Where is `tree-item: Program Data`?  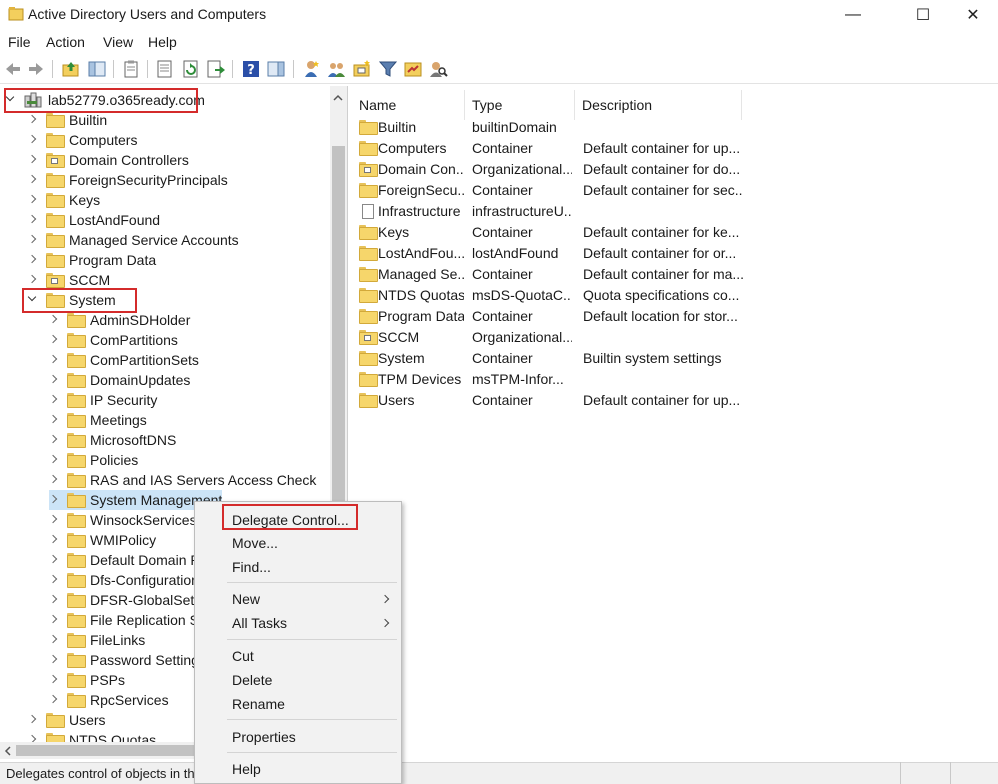
tree-item: Program Data is located at coordinates (92, 260).